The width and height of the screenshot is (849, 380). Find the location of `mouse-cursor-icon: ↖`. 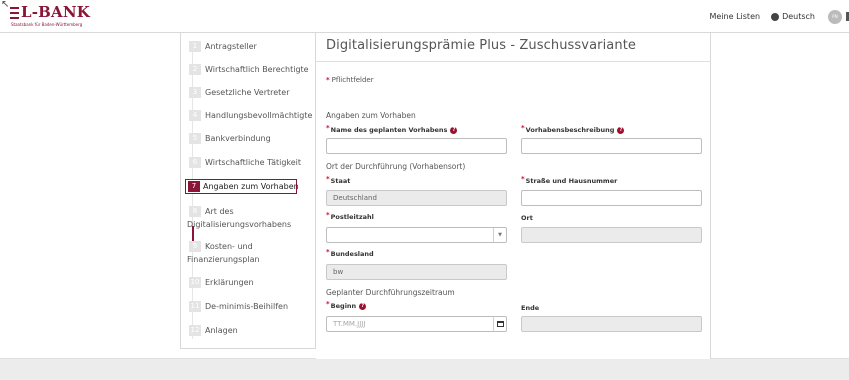

mouse-cursor-icon: ↖ is located at coordinates (5, 5).